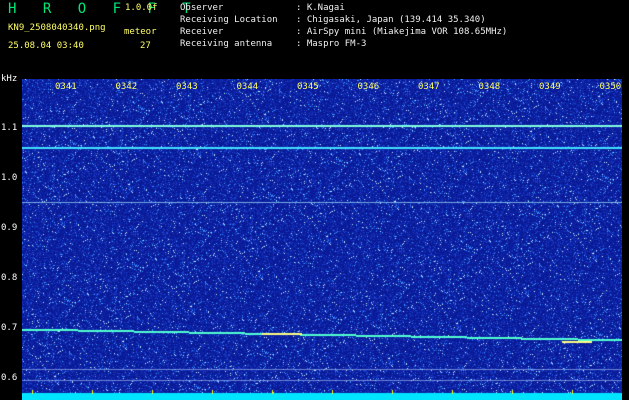 The image size is (629, 400). Describe the element at coordinates (9, 278) in the screenshot. I see `y-tick-label: 0.8` at that location.